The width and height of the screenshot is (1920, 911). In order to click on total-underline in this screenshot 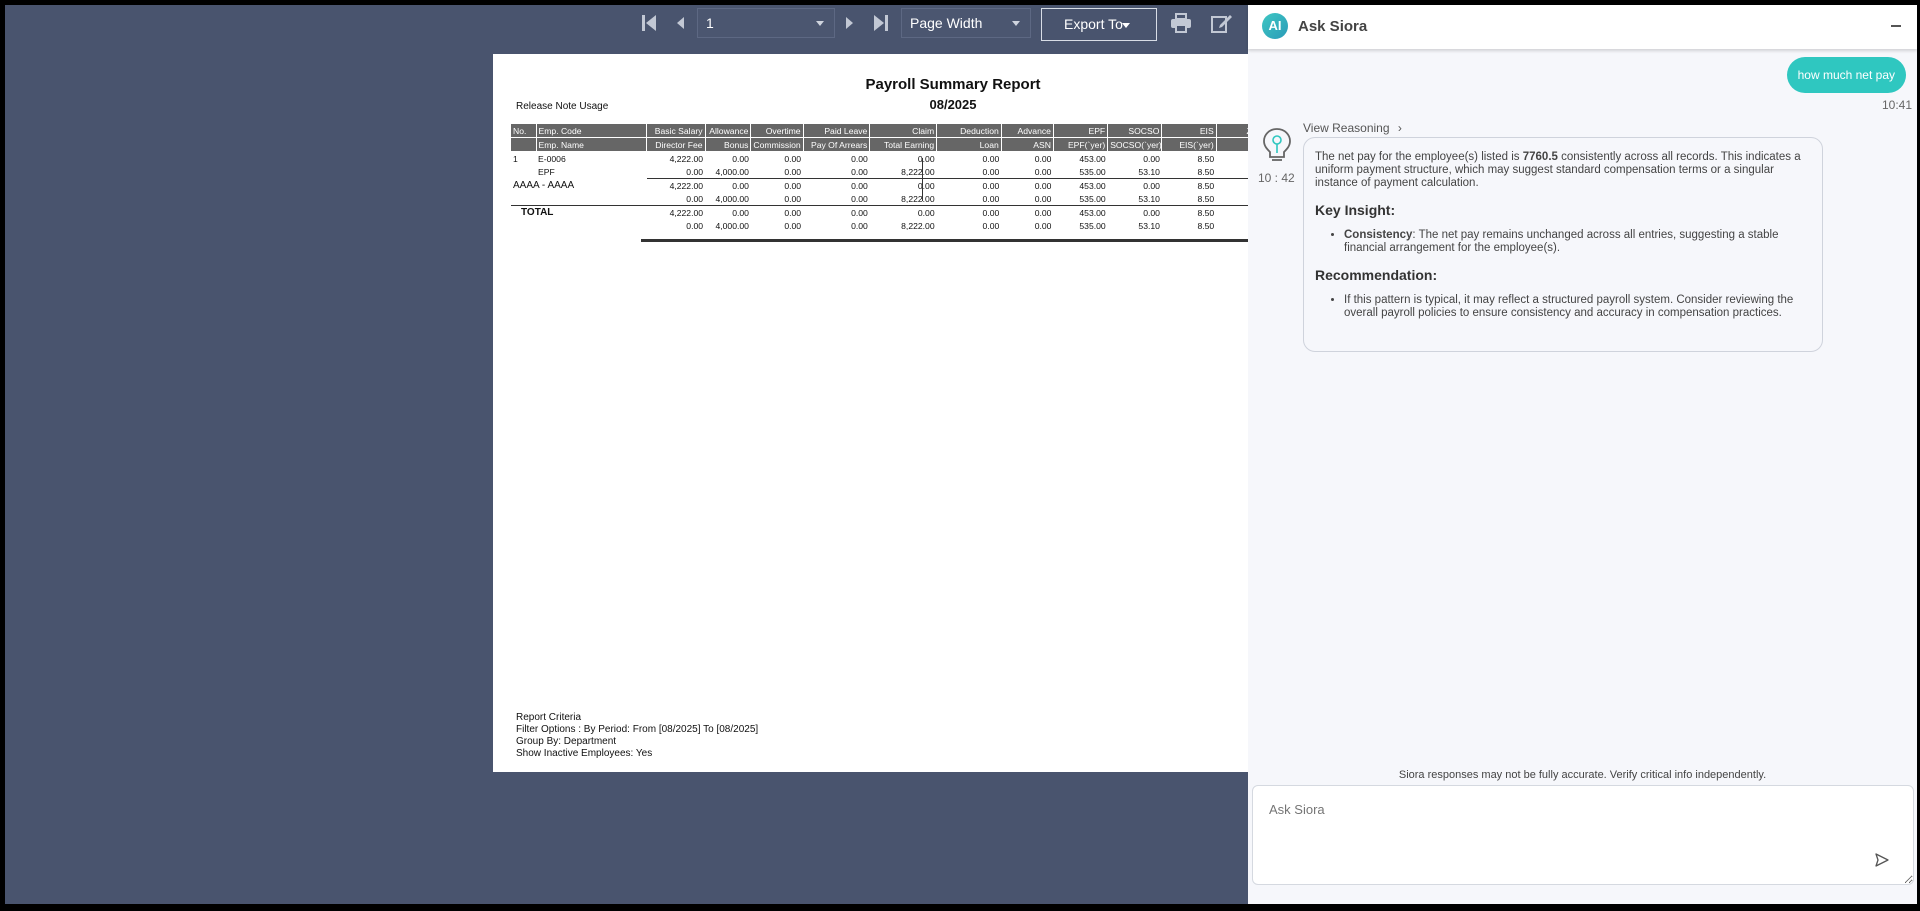, I will do `click(947, 240)`.